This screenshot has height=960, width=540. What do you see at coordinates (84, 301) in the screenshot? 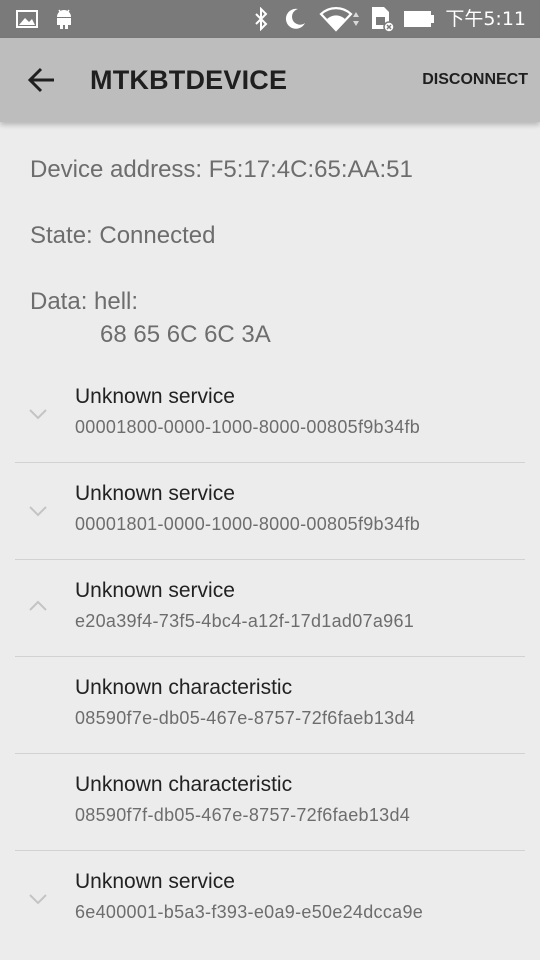
I see `device-data-label: Data: hell:` at bounding box center [84, 301].